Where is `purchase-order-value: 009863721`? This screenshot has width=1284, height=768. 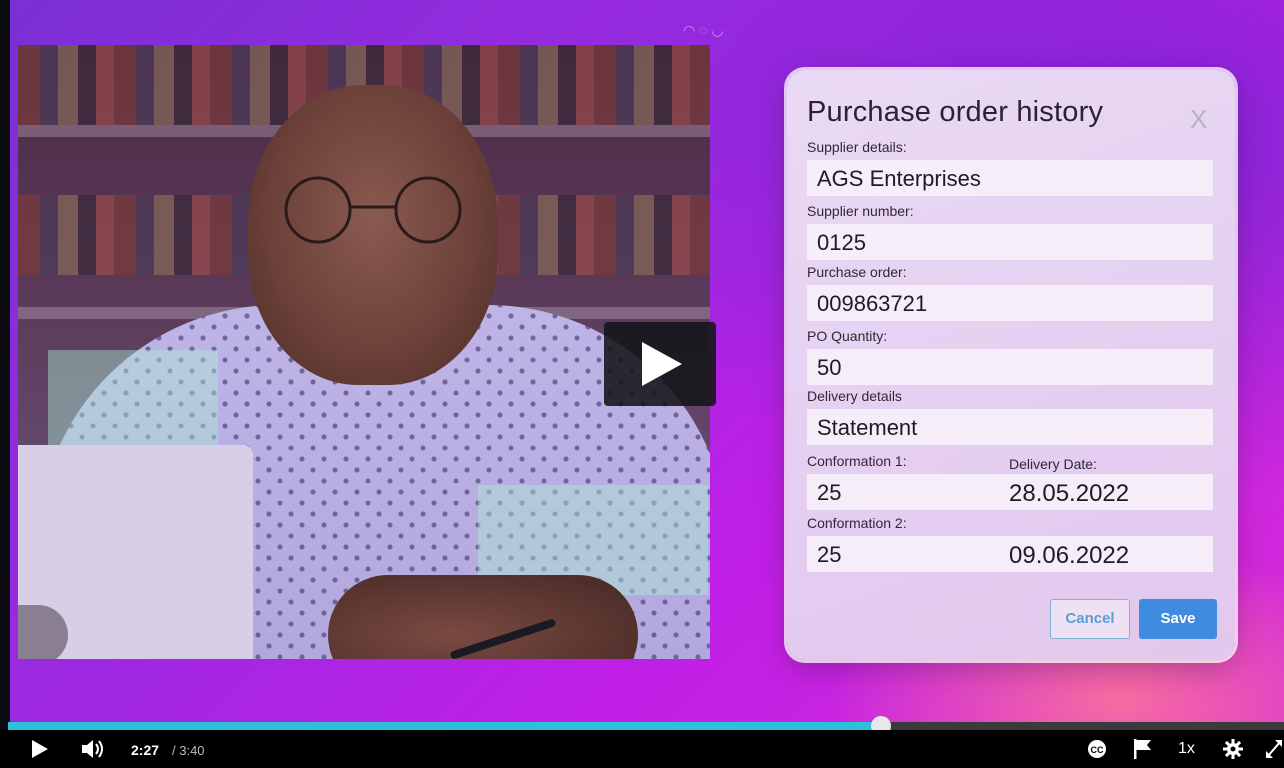 purchase-order-value: 009863721 is located at coordinates (872, 303).